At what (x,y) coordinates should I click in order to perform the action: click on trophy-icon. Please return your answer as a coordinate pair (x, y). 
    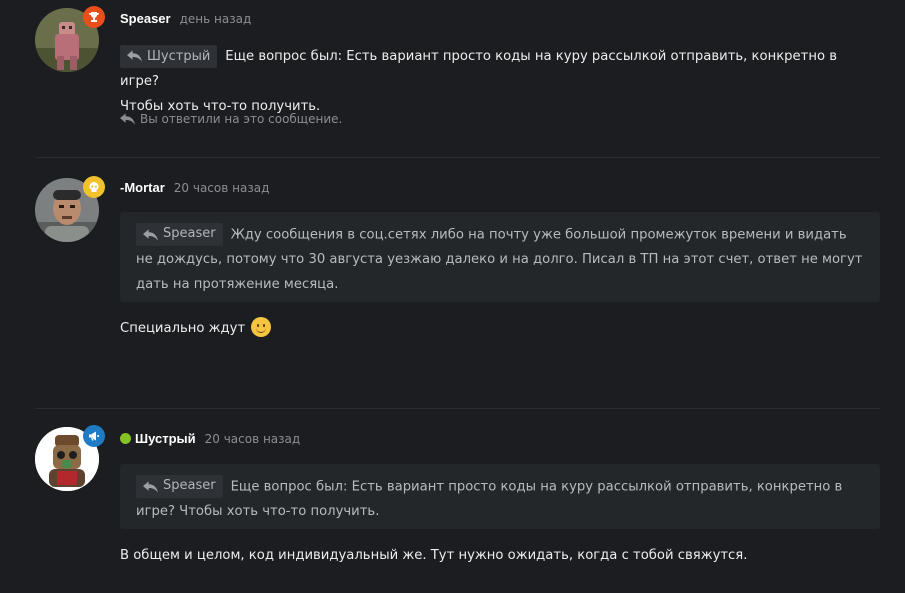
    Looking at the image, I should click on (94, 17).